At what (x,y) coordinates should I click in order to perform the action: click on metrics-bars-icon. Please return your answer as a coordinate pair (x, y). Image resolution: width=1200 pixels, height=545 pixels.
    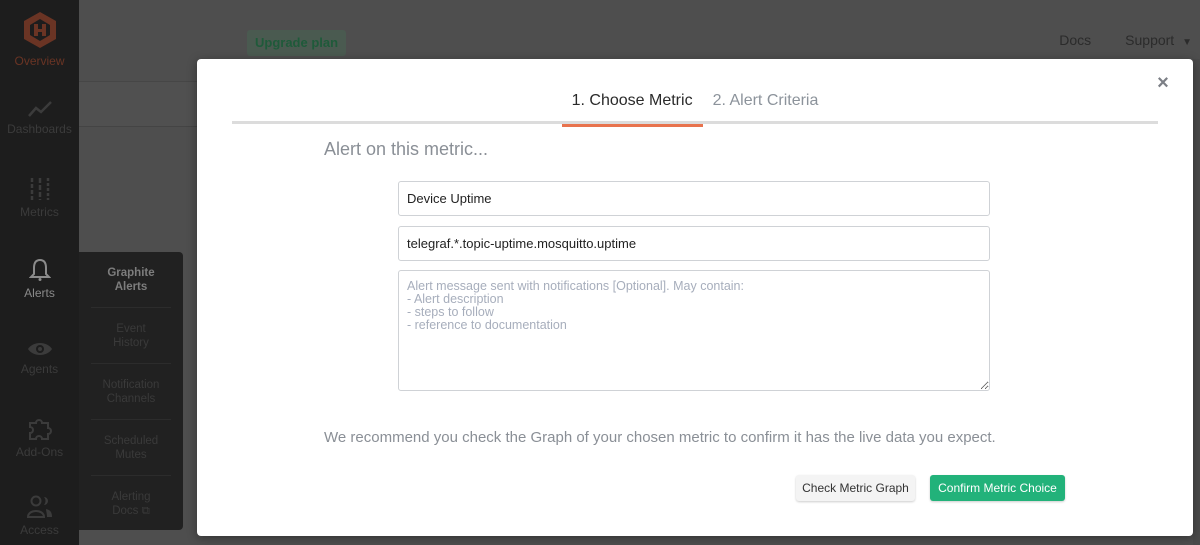
    Looking at the image, I should click on (39, 189).